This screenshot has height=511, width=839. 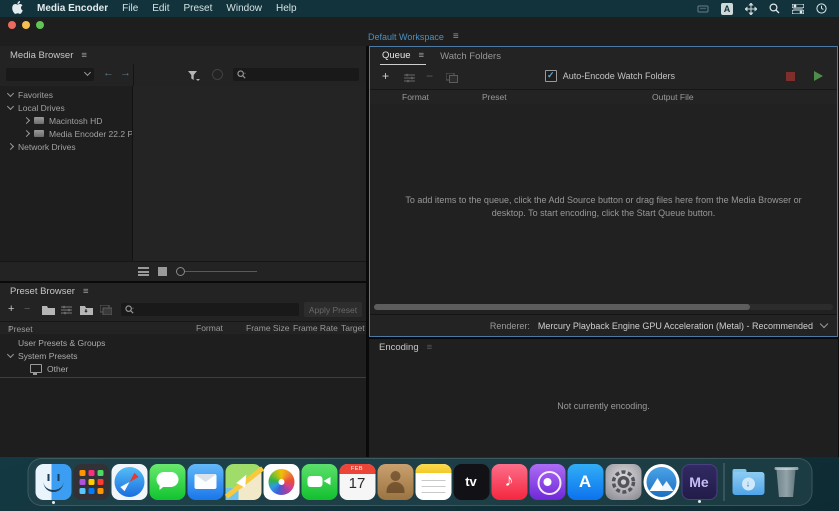 What do you see at coordinates (72, 8) in the screenshot?
I see `menu-app-name: Media Encoder` at bounding box center [72, 8].